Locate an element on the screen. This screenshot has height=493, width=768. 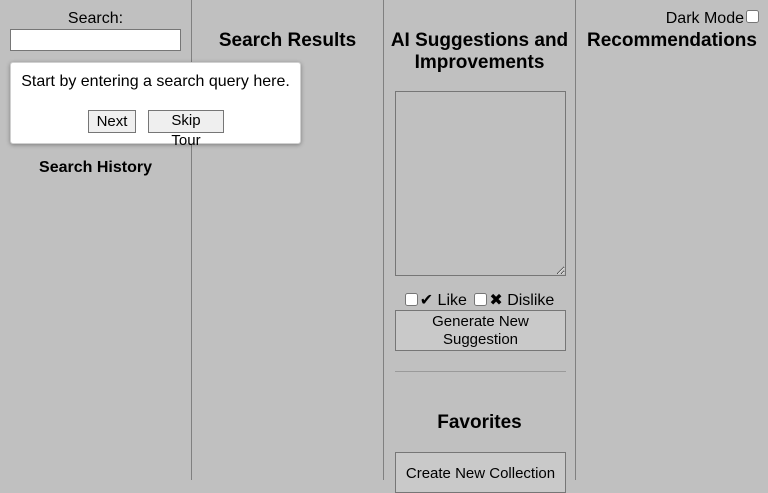
create-collection-button: Create New Collection is located at coordinates (480, 472).